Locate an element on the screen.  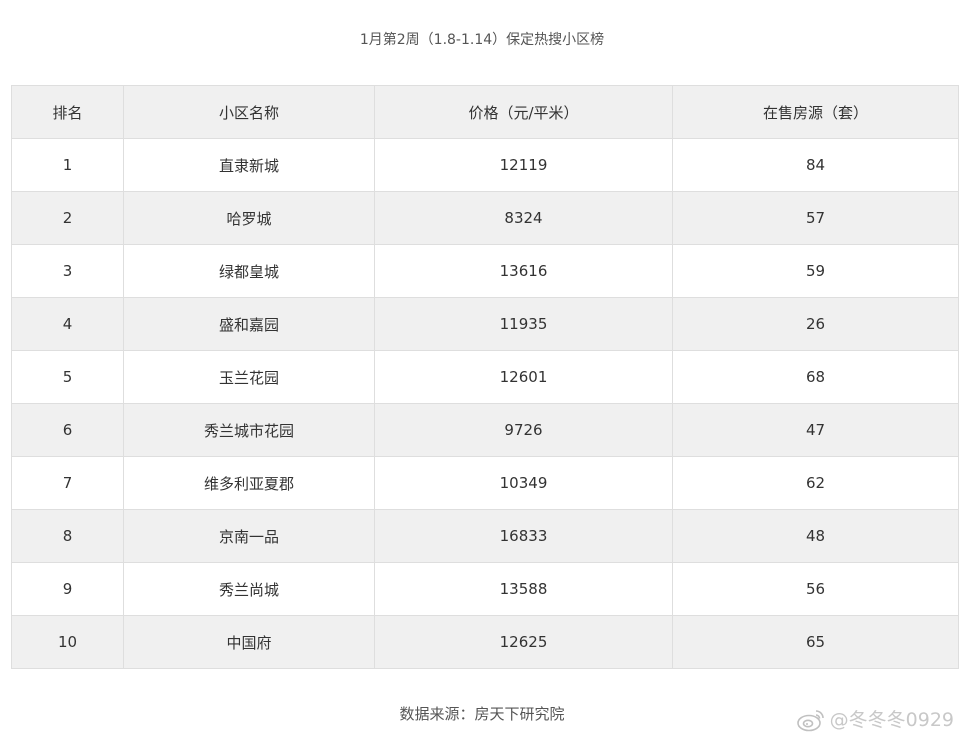
cell-rank: 2 is located at coordinates (67, 218).